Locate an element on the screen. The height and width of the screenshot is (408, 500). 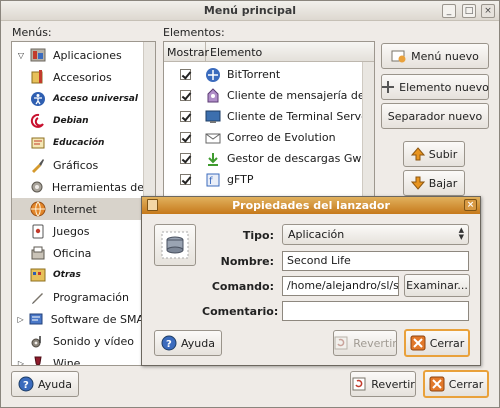
new-menu-button: Menú nuevo is located at coordinates (435, 56).